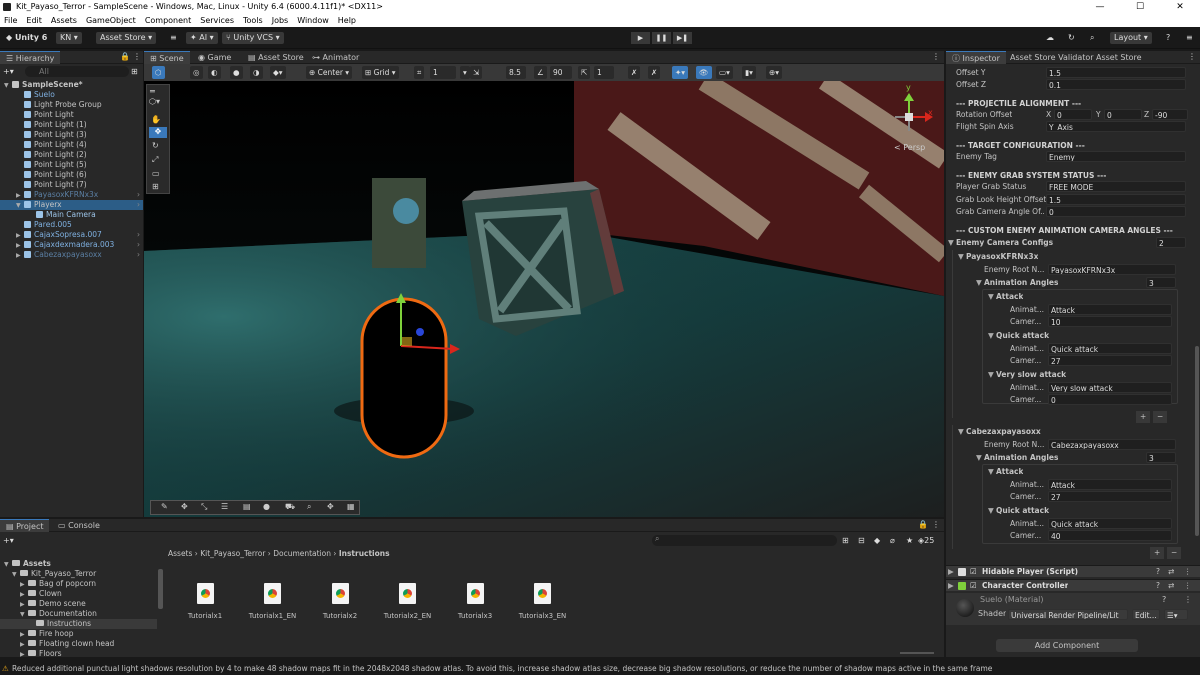 Image resolution: width=1200 pixels, height=675 pixels. I want to click on hierarchy-item: ▶ PayasoxKFRNx3x ›, so click(71, 195).